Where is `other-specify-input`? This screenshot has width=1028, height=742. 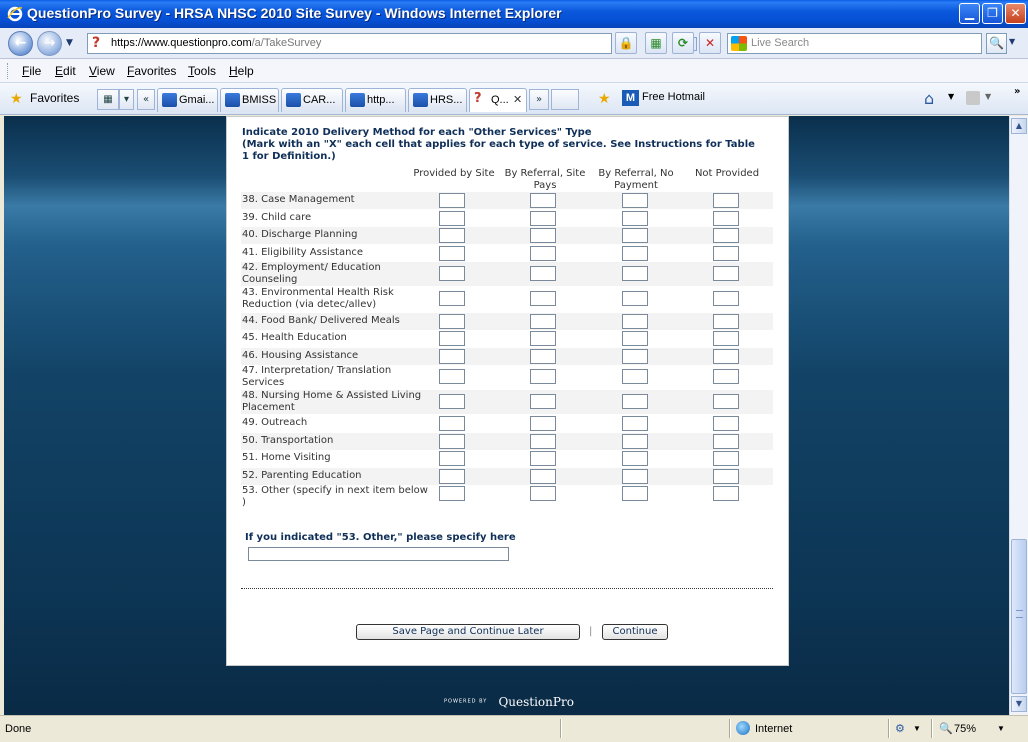 other-specify-input is located at coordinates (378, 554).